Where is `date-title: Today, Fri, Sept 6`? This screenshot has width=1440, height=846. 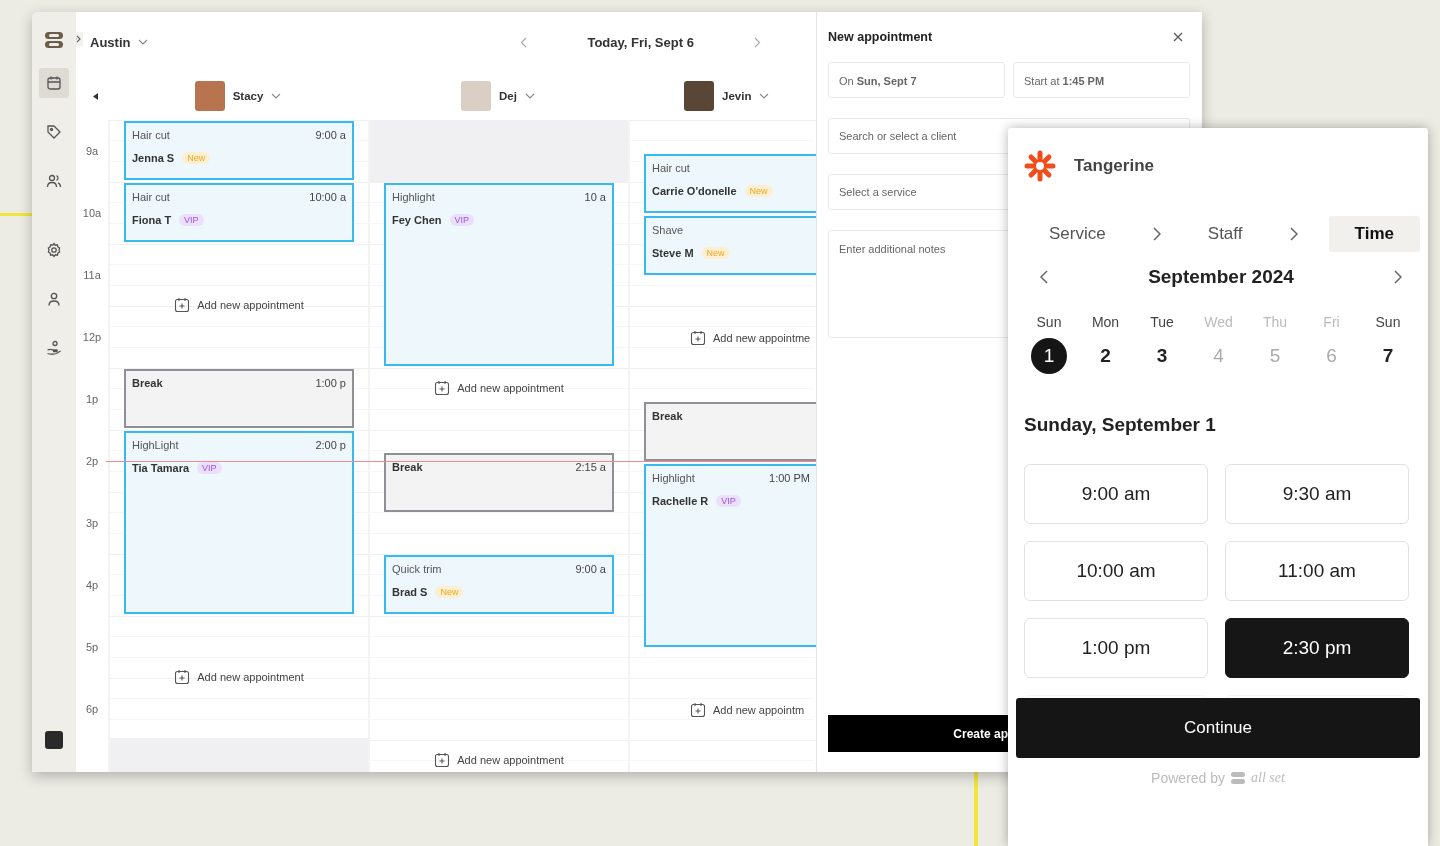
date-title: Today, Fri, Sept 6 is located at coordinates (640, 42).